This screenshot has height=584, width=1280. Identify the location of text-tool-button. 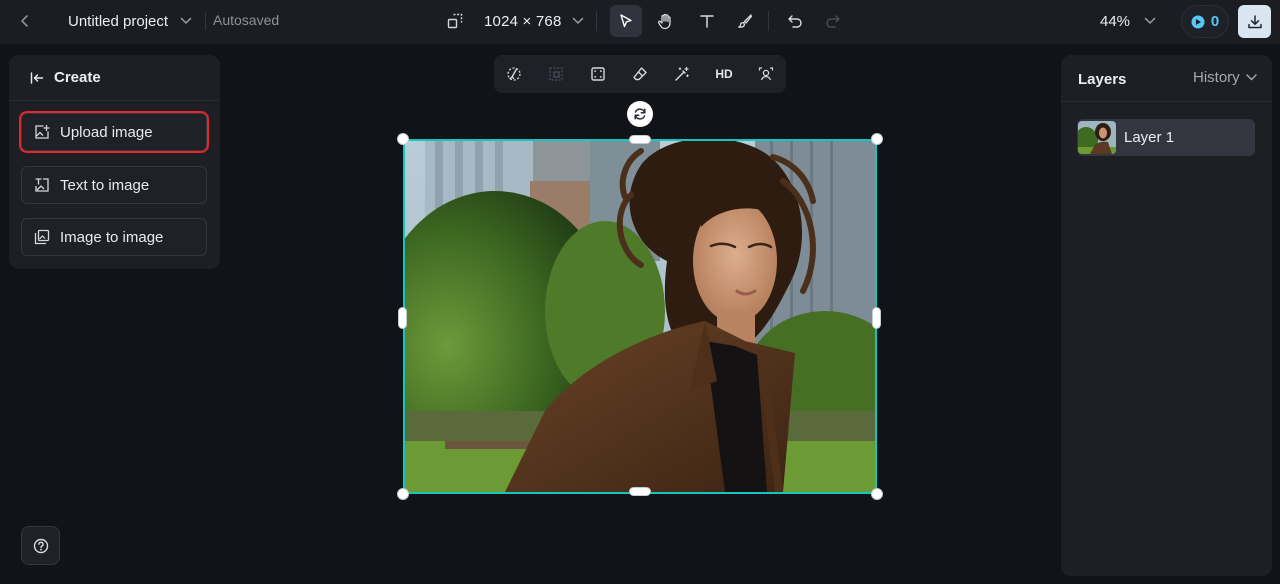
(707, 21).